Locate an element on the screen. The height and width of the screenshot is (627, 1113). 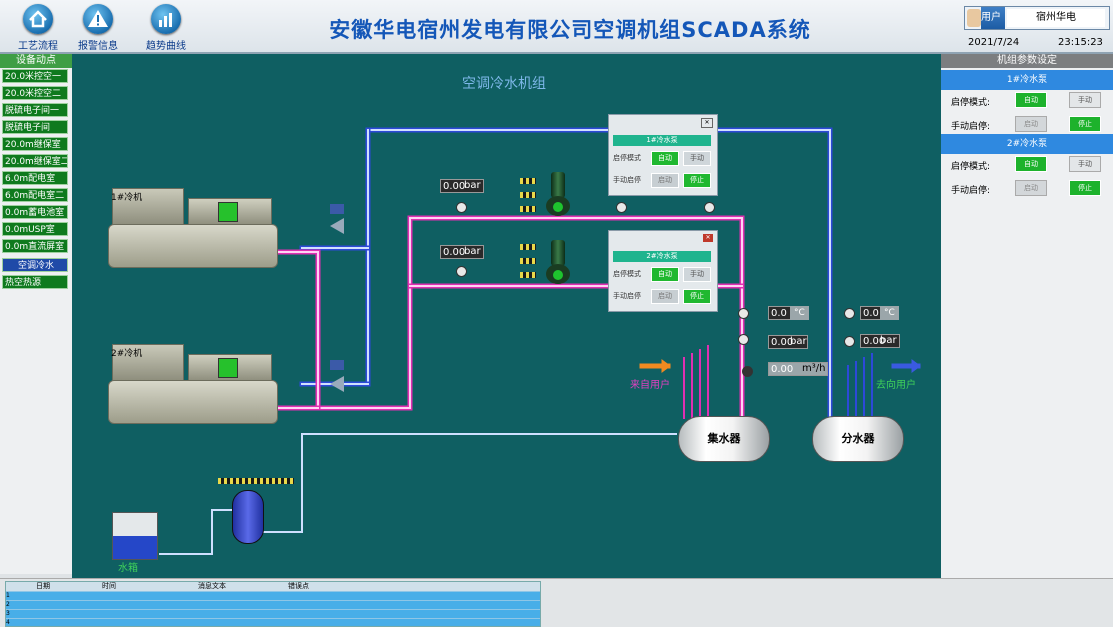
valve-icon is located at coordinates (337, 298).